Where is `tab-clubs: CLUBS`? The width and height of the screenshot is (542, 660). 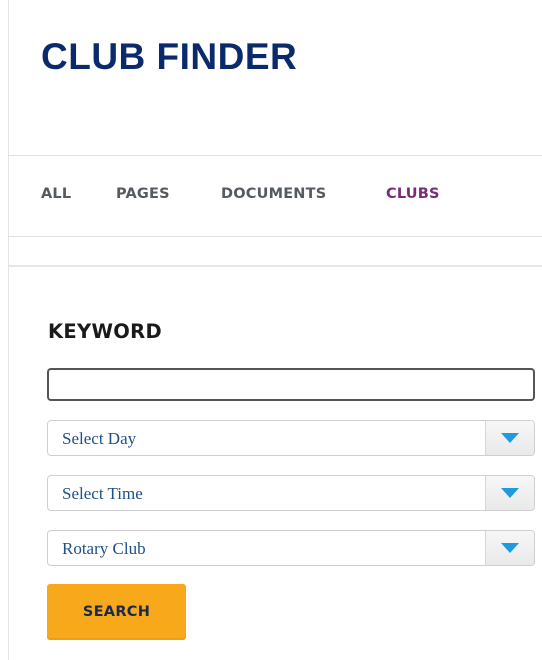
tab-clubs: CLUBS is located at coordinates (413, 194).